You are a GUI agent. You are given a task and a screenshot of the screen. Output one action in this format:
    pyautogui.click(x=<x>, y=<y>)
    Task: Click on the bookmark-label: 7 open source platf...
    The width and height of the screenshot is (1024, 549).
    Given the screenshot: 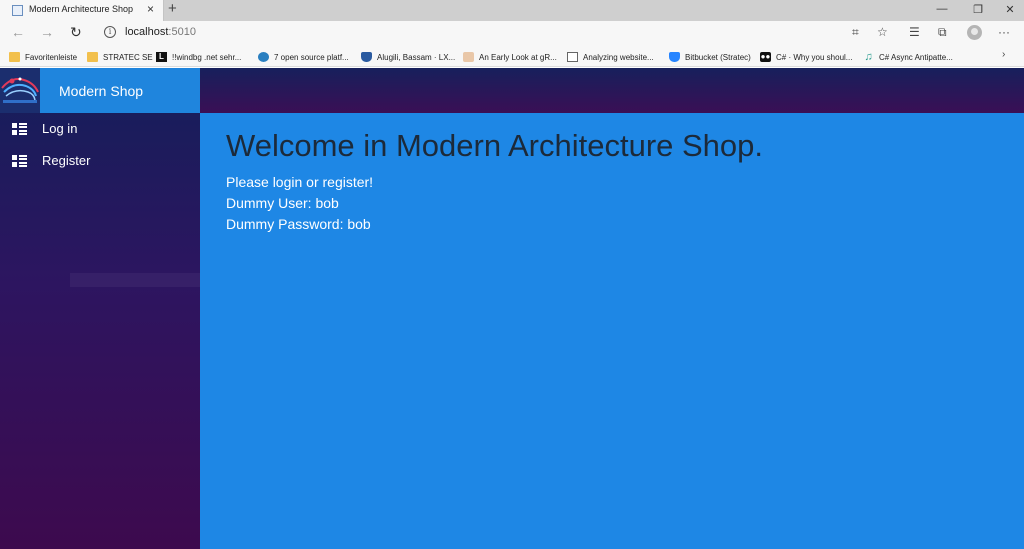 What is the action you would take?
    pyautogui.click(x=311, y=57)
    